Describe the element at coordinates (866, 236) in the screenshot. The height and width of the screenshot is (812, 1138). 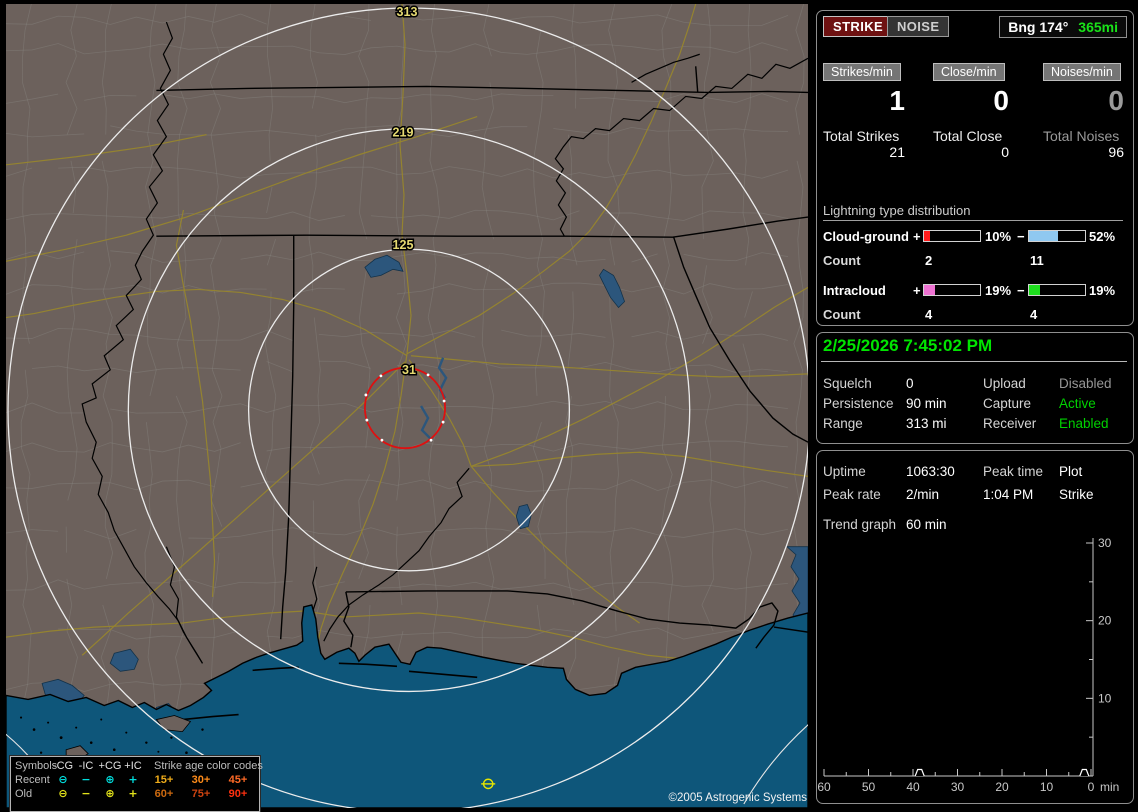
I see `cloud-ground-label: Cloud-ground` at that location.